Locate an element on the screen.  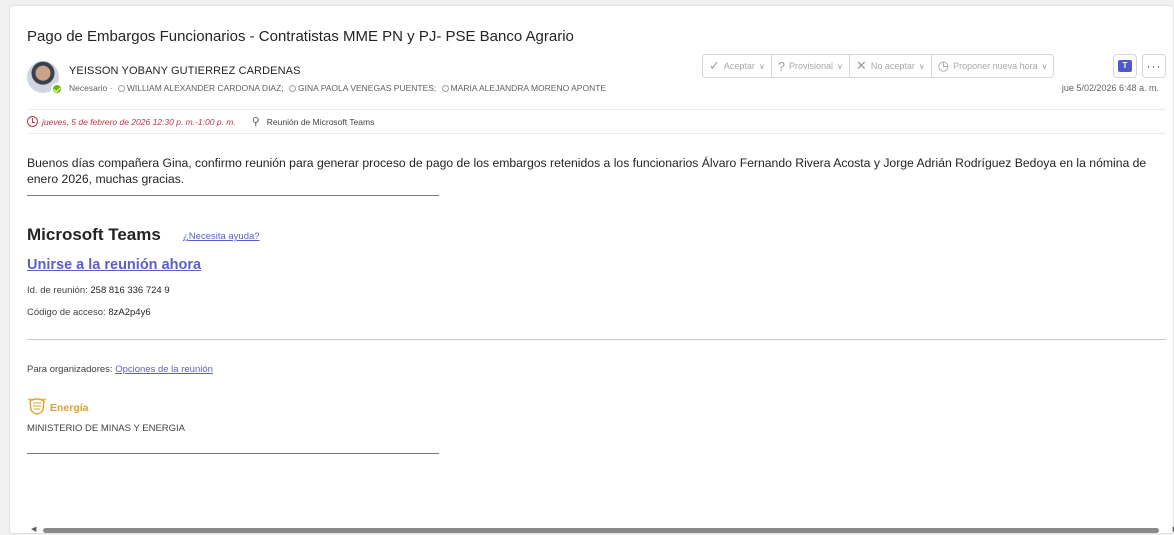
passcode-label: Código de acceso: is located at coordinates (66, 312).